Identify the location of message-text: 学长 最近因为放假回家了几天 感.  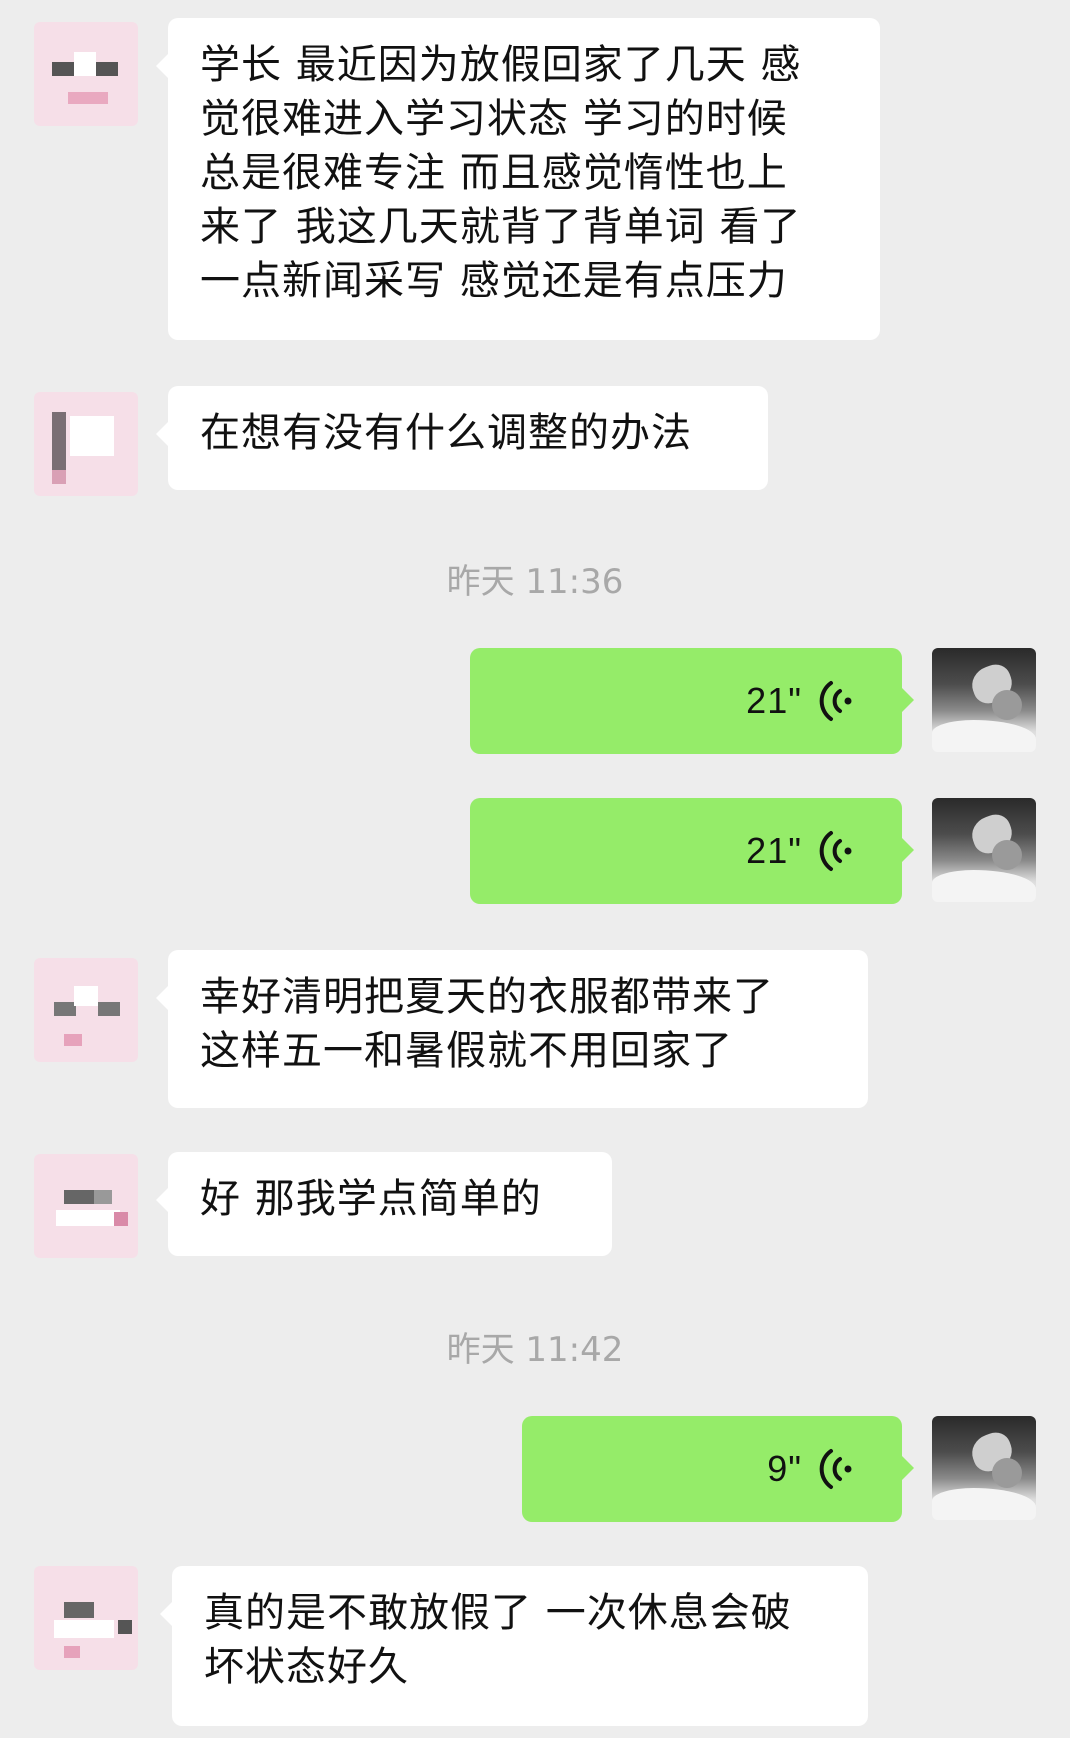
(501, 65).